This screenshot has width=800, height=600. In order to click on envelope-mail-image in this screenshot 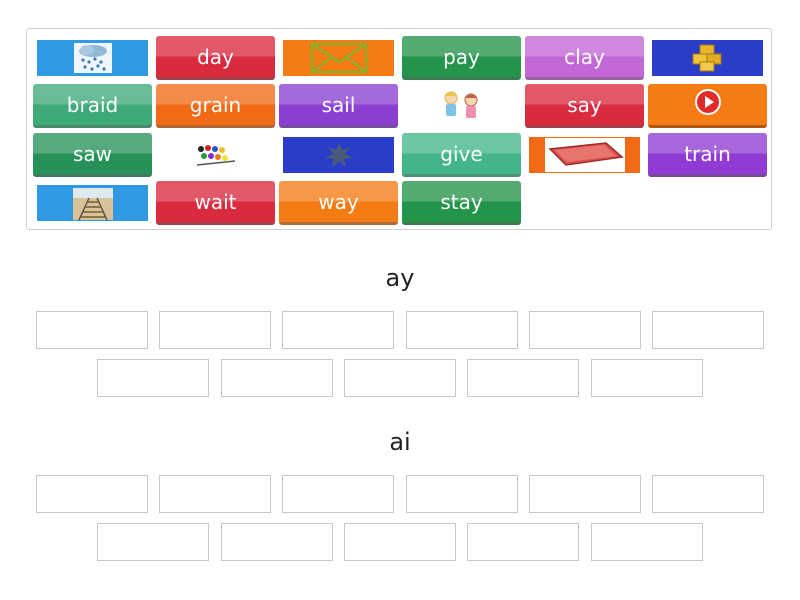, I will do `click(339, 58)`.